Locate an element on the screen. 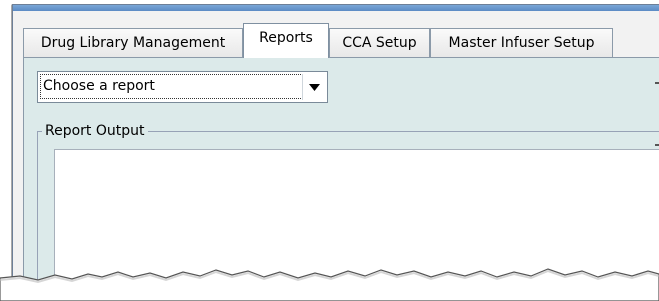 This screenshot has height=301, width=659. tab-reports: Reports is located at coordinates (286, 40).